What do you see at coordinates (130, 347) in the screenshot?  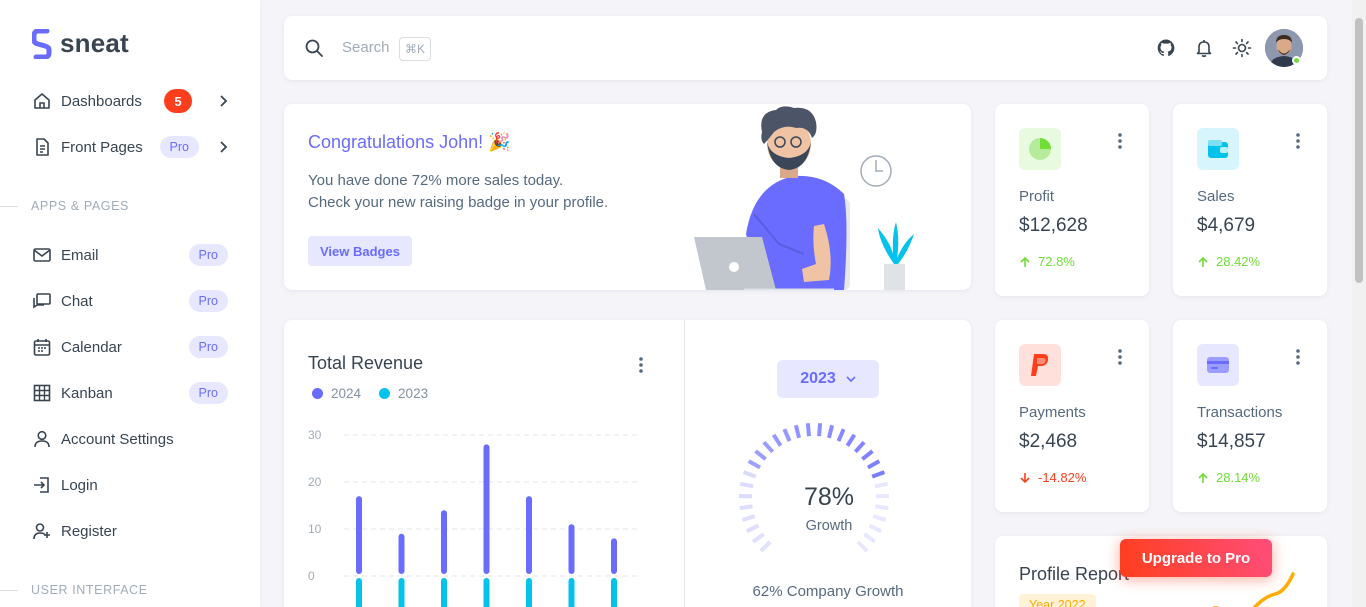 I see `sidebar-item-calendar: Calendar Pro` at bounding box center [130, 347].